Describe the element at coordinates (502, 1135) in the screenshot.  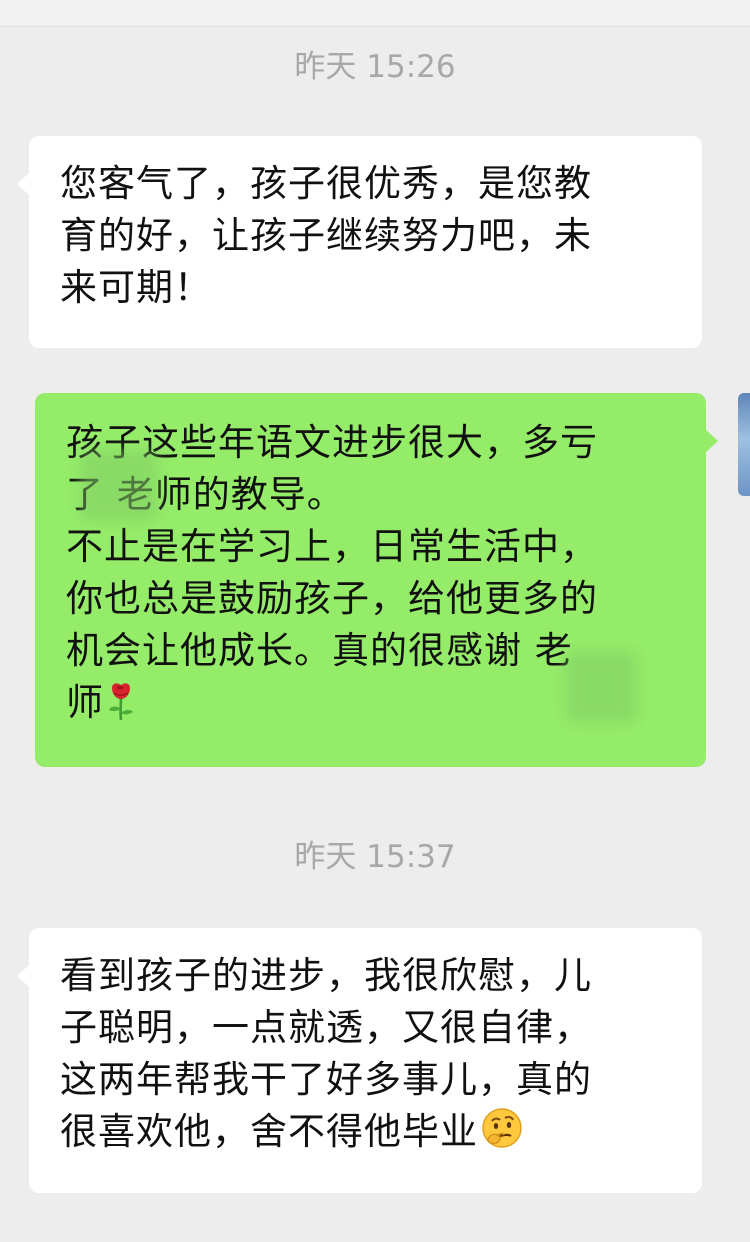
I see `thinking-face-emoji-icon` at that location.